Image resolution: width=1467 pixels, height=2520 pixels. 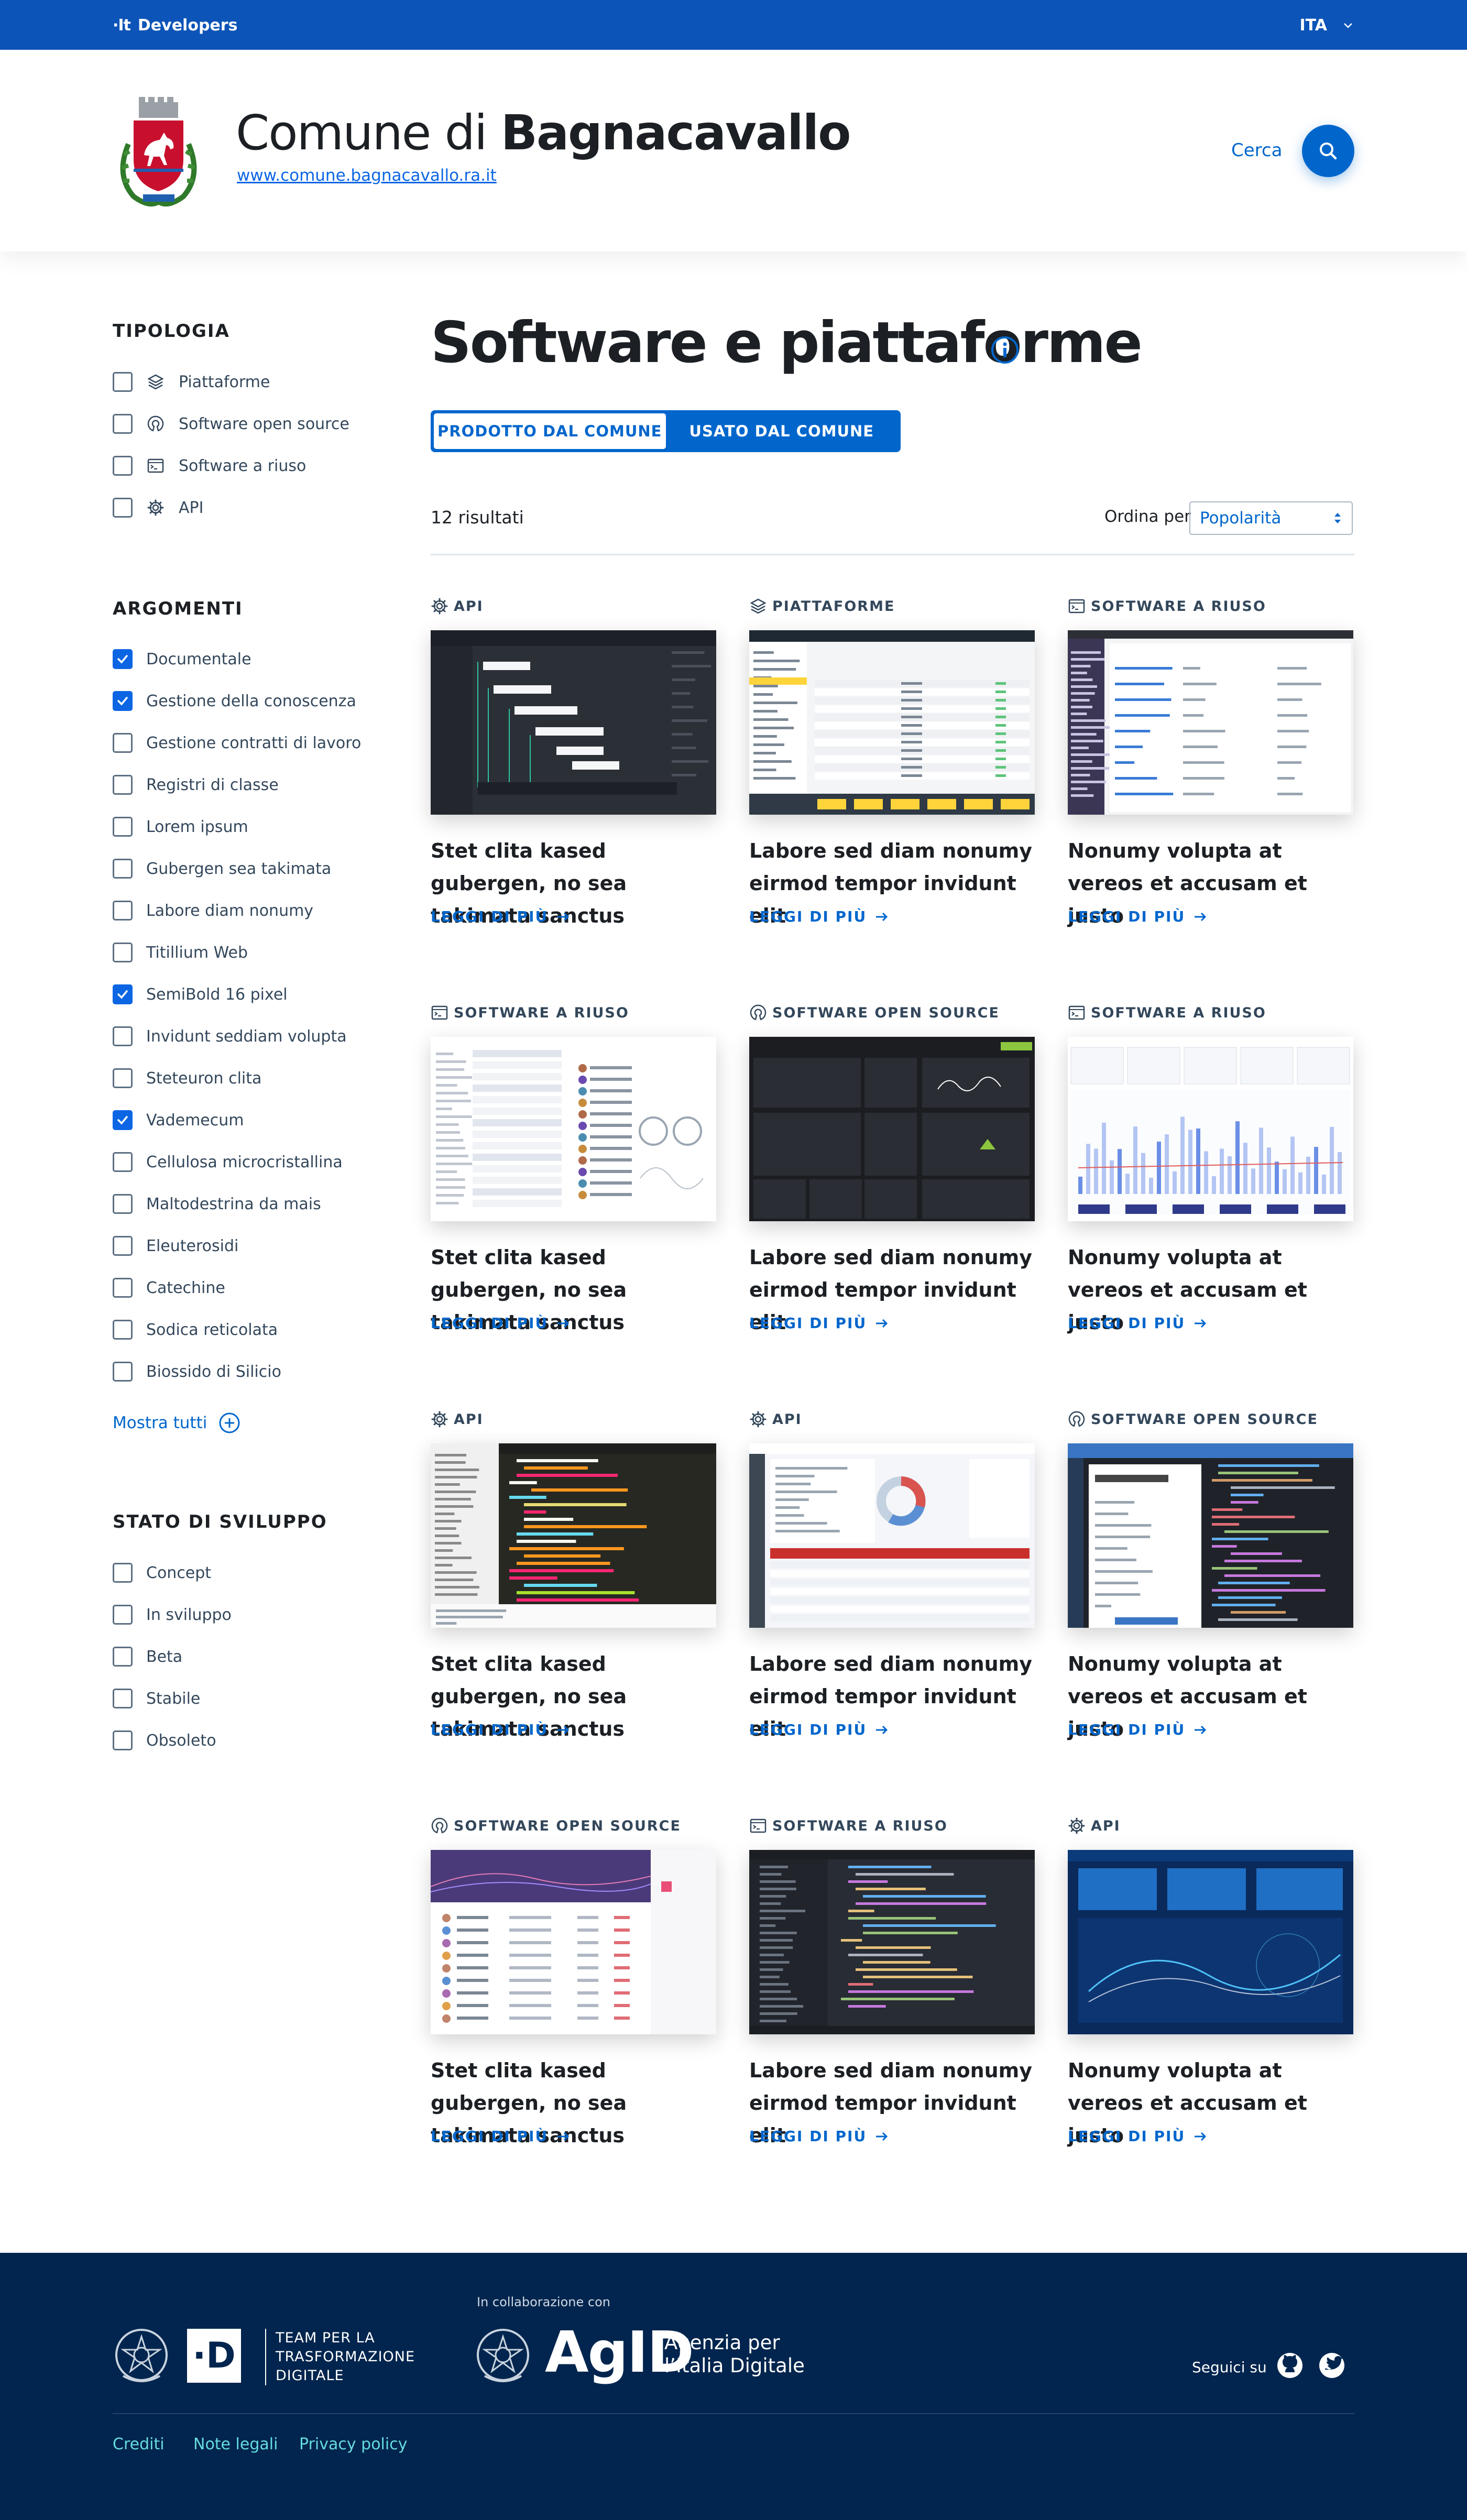 I want to click on github-icon, so click(x=1290, y=2366).